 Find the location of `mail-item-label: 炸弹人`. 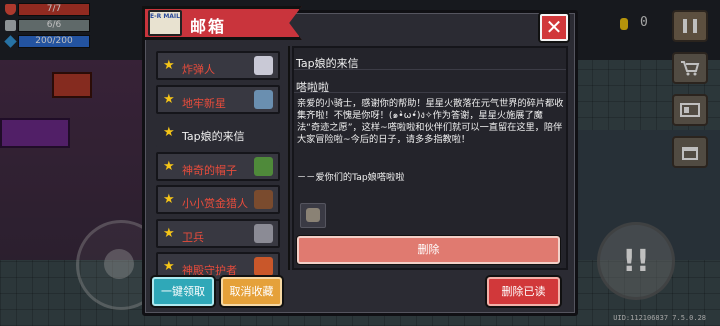

mail-item-label: 炸弹人 is located at coordinates (198, 69).